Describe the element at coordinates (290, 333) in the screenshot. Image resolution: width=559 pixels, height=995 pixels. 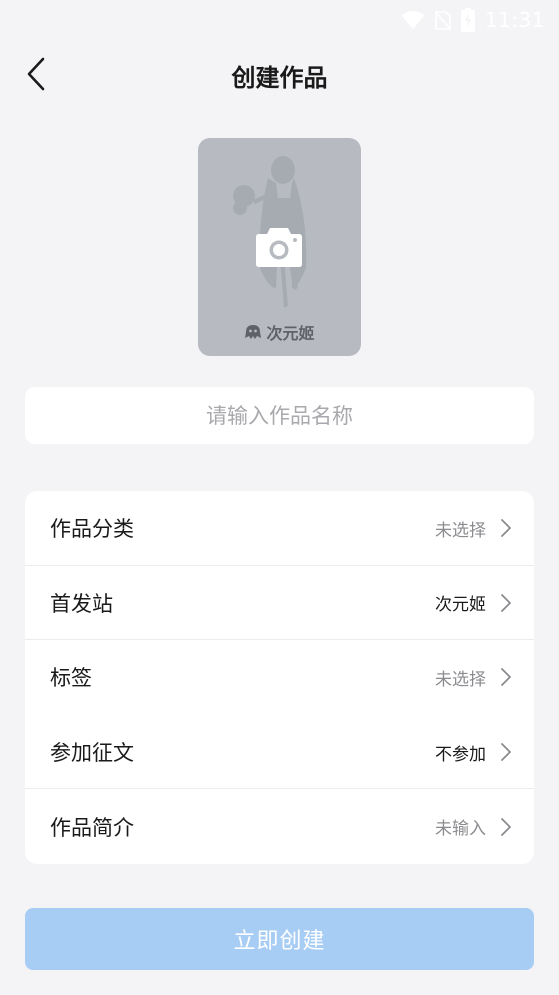
I see `cover-logo-text: 次元姬` at that location.